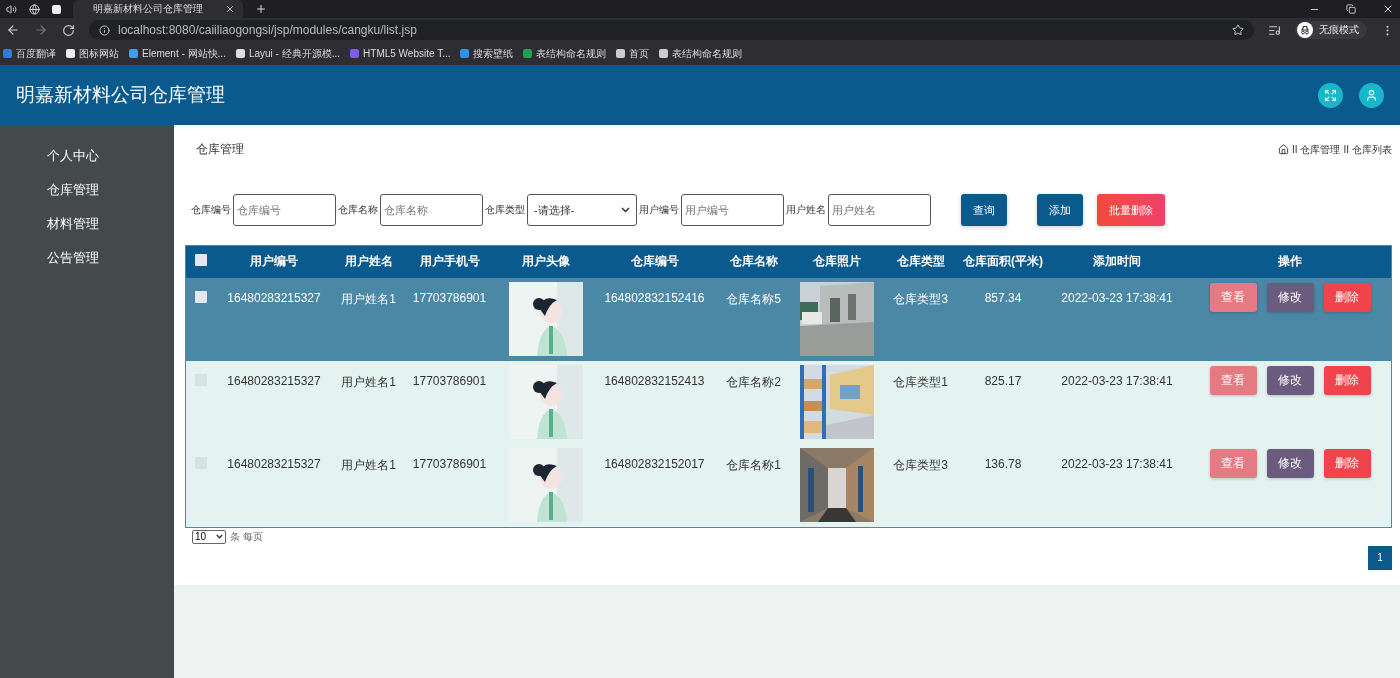 This screenshot has height=678, width=1400. I want to click on breadcrumb-item: 仓库列表, so click(1372, 149).